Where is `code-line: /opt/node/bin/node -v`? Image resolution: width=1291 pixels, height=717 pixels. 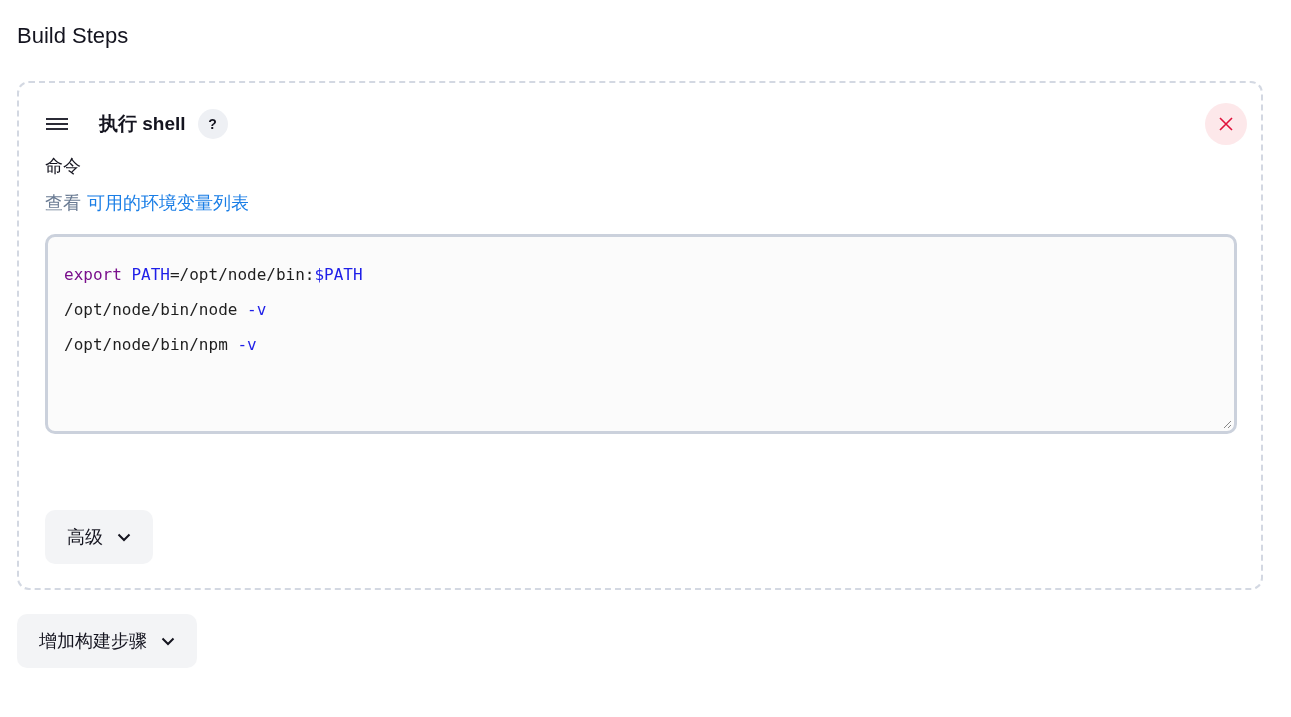
code-line: /opt/node/bin/node -v is located at coordinates (165, 310).